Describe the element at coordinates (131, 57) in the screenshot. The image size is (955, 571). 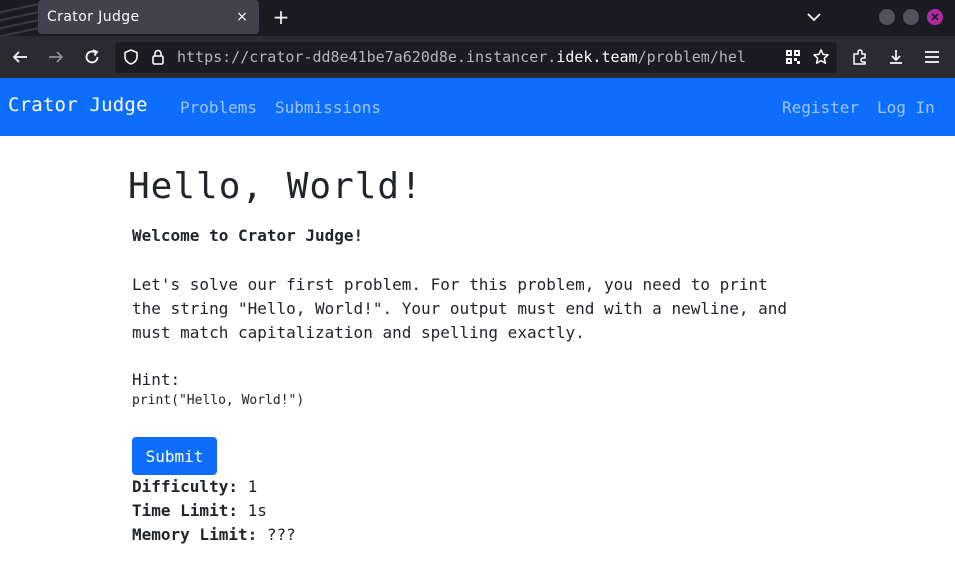
I see `shield-icon` at that location.